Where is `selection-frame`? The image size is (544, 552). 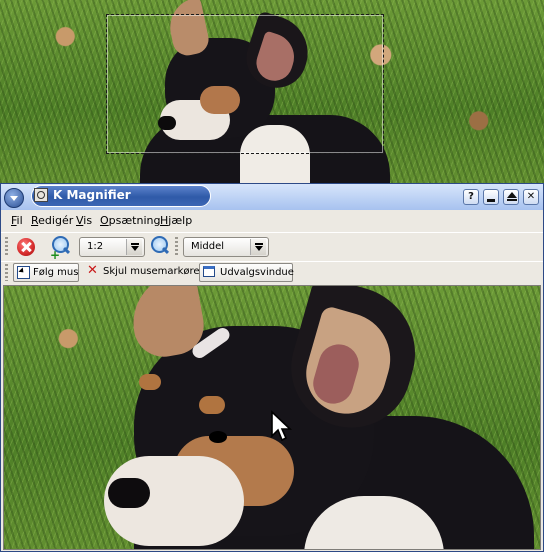
selection-frame is located at coordinates (245, 84).